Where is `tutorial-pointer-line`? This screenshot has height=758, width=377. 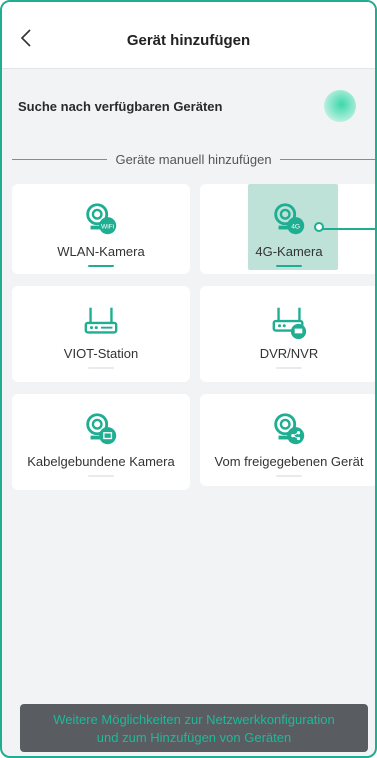 tutorial-pointer-line is located at coordinates (347, 229).